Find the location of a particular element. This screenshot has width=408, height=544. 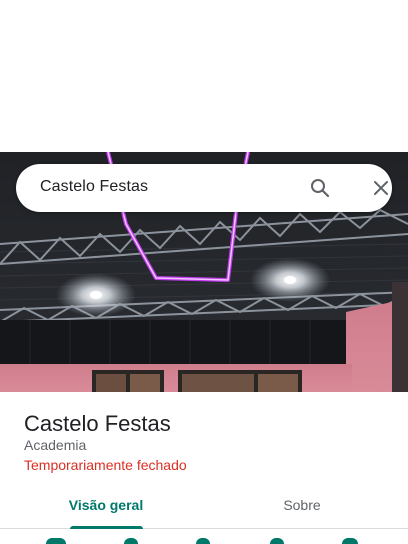

place-title: Castelo Festas is located at coordinates (97, 423).